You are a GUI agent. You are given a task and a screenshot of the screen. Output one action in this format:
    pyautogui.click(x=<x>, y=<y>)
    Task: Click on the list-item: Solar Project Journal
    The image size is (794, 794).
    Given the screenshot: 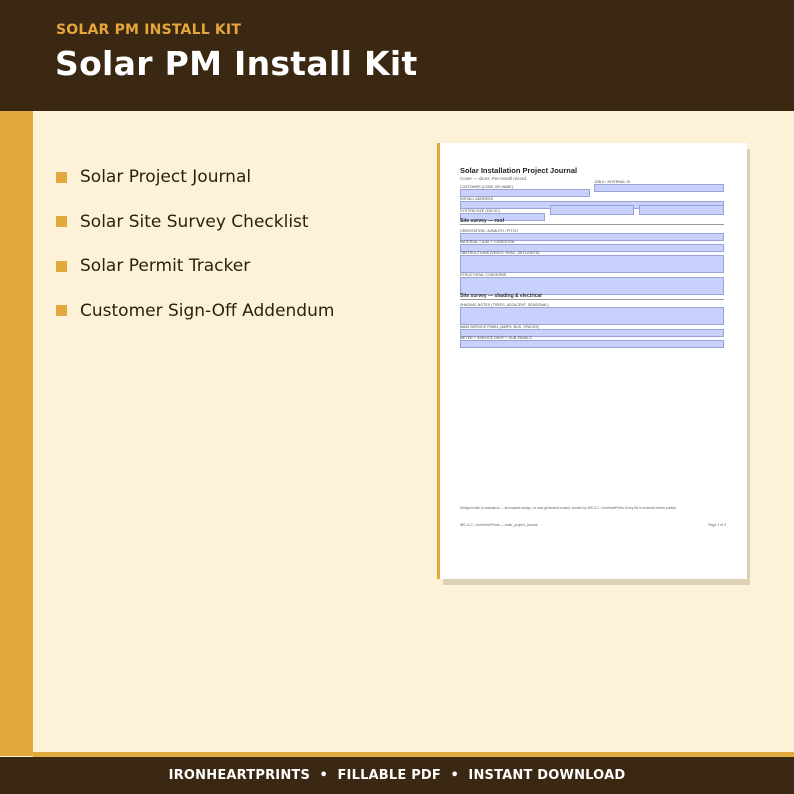 What is the action you would take?
    pyautogui.click(x=195, y=177)
    